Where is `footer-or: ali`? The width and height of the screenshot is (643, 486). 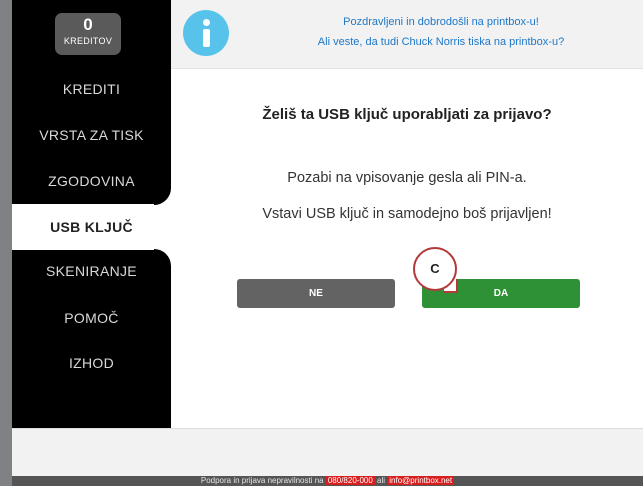
footer-or: ali is located at coordinates (381, 480).